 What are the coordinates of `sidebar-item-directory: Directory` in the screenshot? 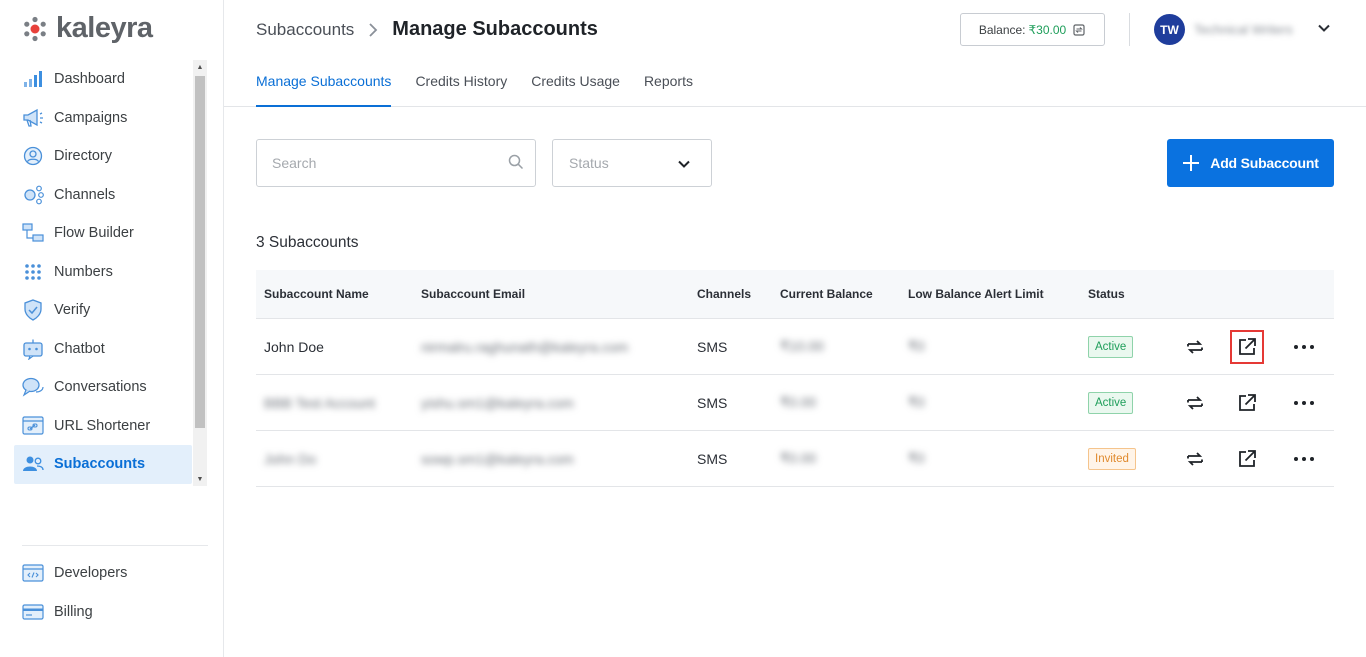 It's located at (103, 156).